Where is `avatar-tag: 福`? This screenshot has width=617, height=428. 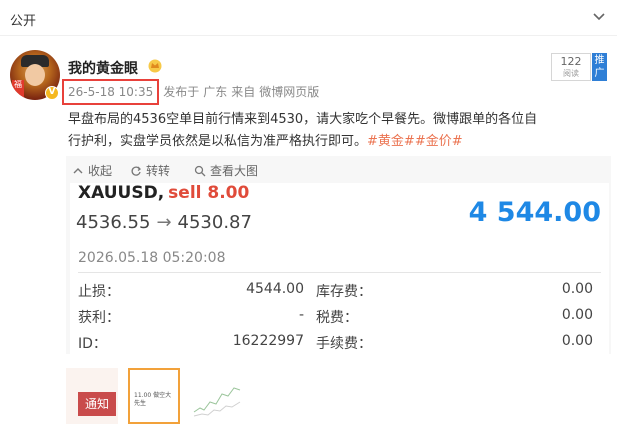 avatar-tag: 福 is located at coordinates (18, 89).